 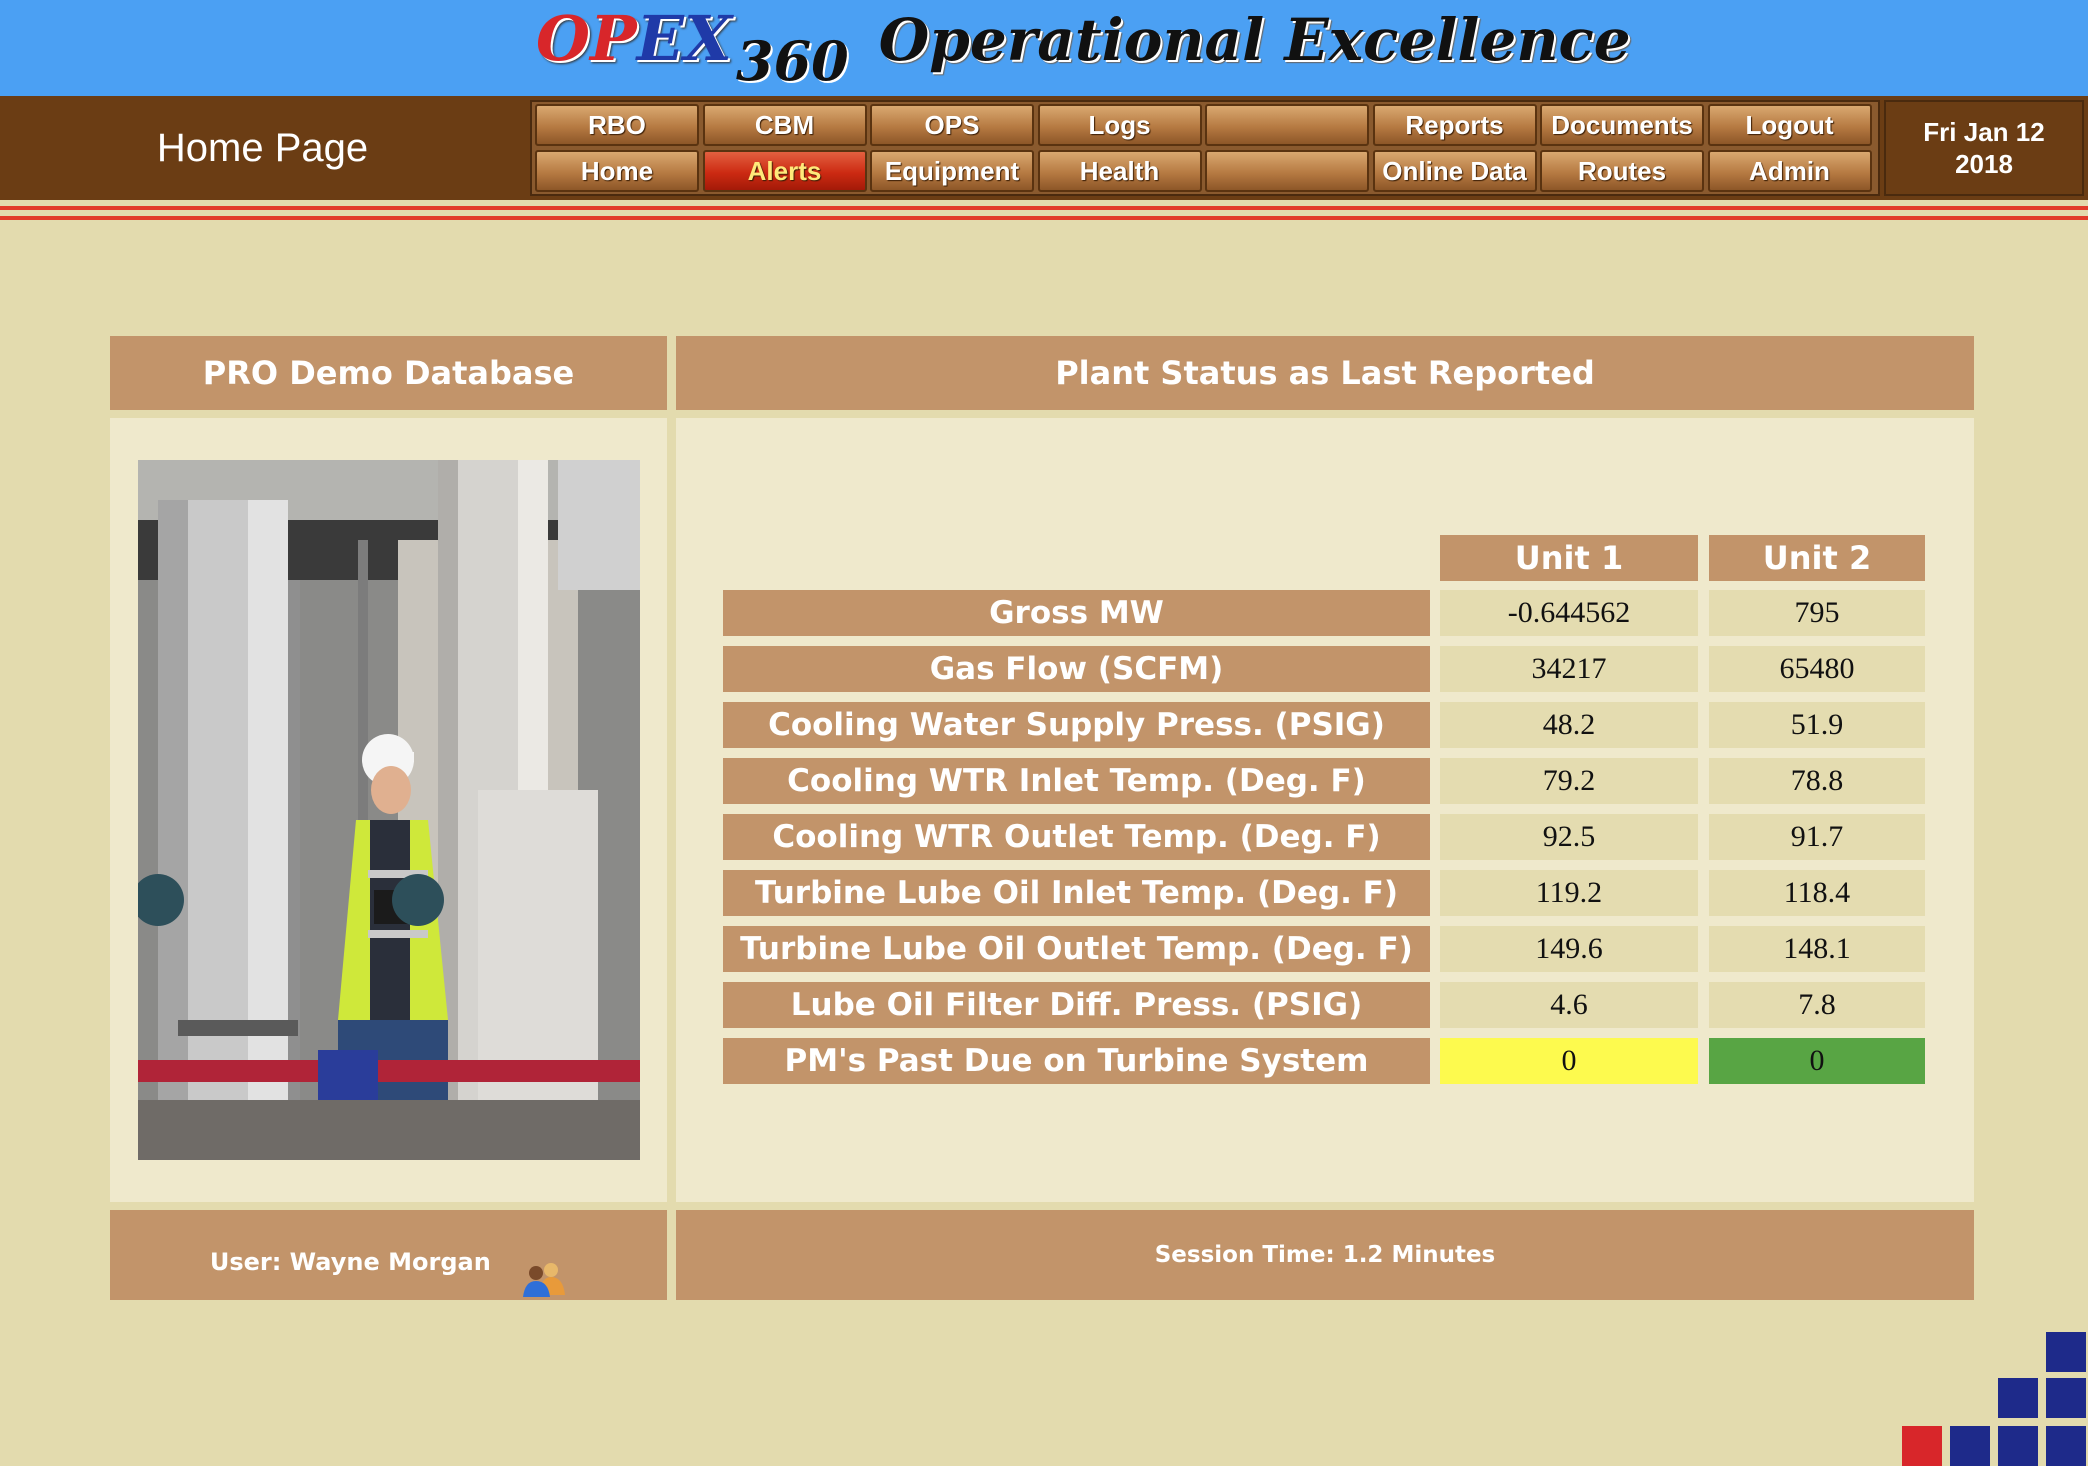 What do you see at coordinates (792, 61) in the screenshot?
I see `logo-360: 360` at bounding box center [792, 61].